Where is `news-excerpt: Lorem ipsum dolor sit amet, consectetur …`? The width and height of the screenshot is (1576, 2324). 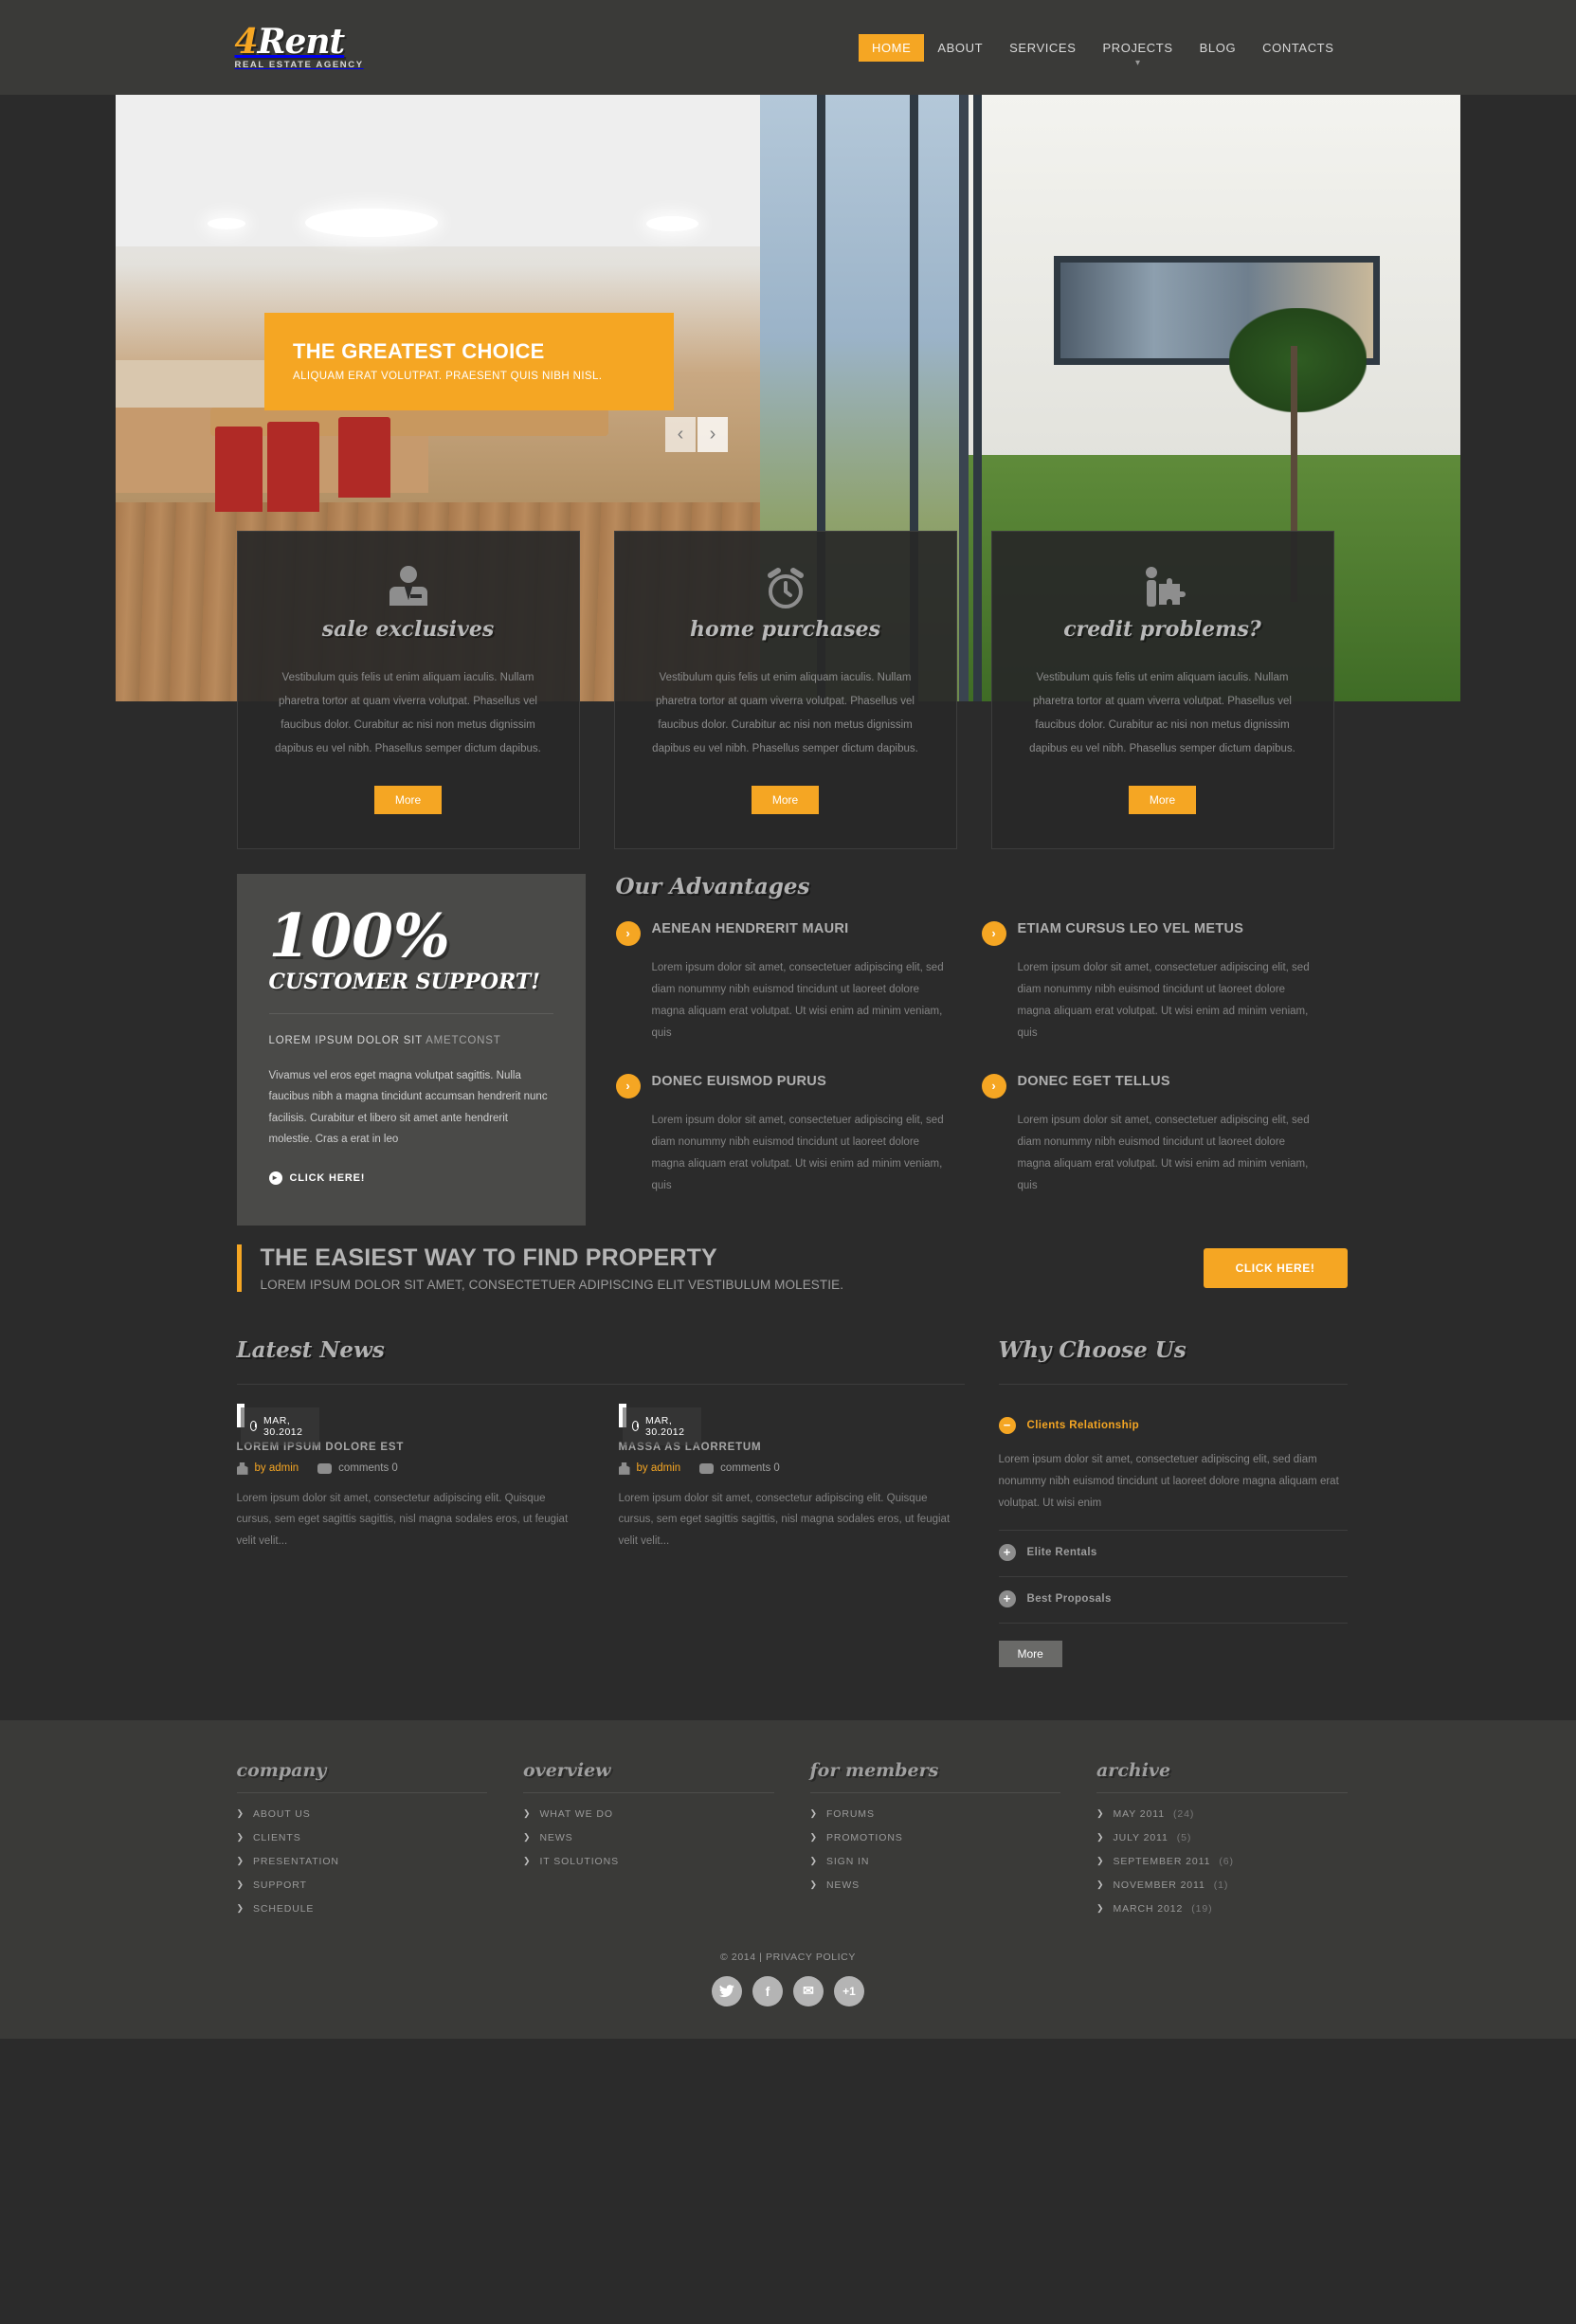 news-excerpt: Lorem ipsum dolor sit amet, consectetur … is located at coordinates (402, 1519).